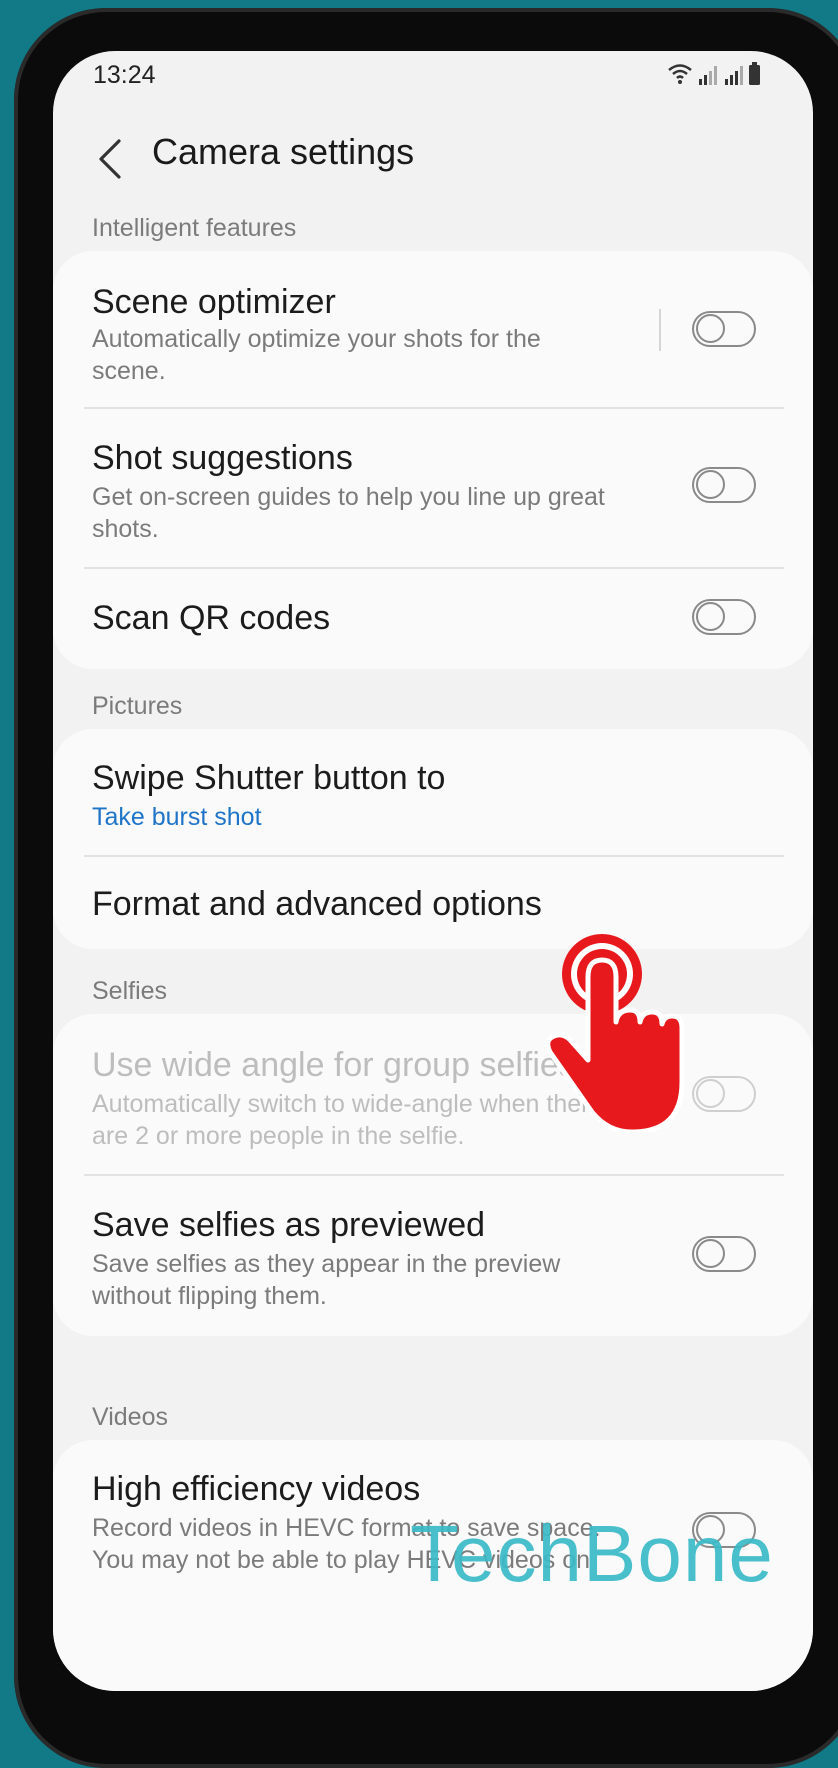 This screenshot has height=1768, width=838. I want to click on section-label-pictures: Pictures, so click(137, 706).